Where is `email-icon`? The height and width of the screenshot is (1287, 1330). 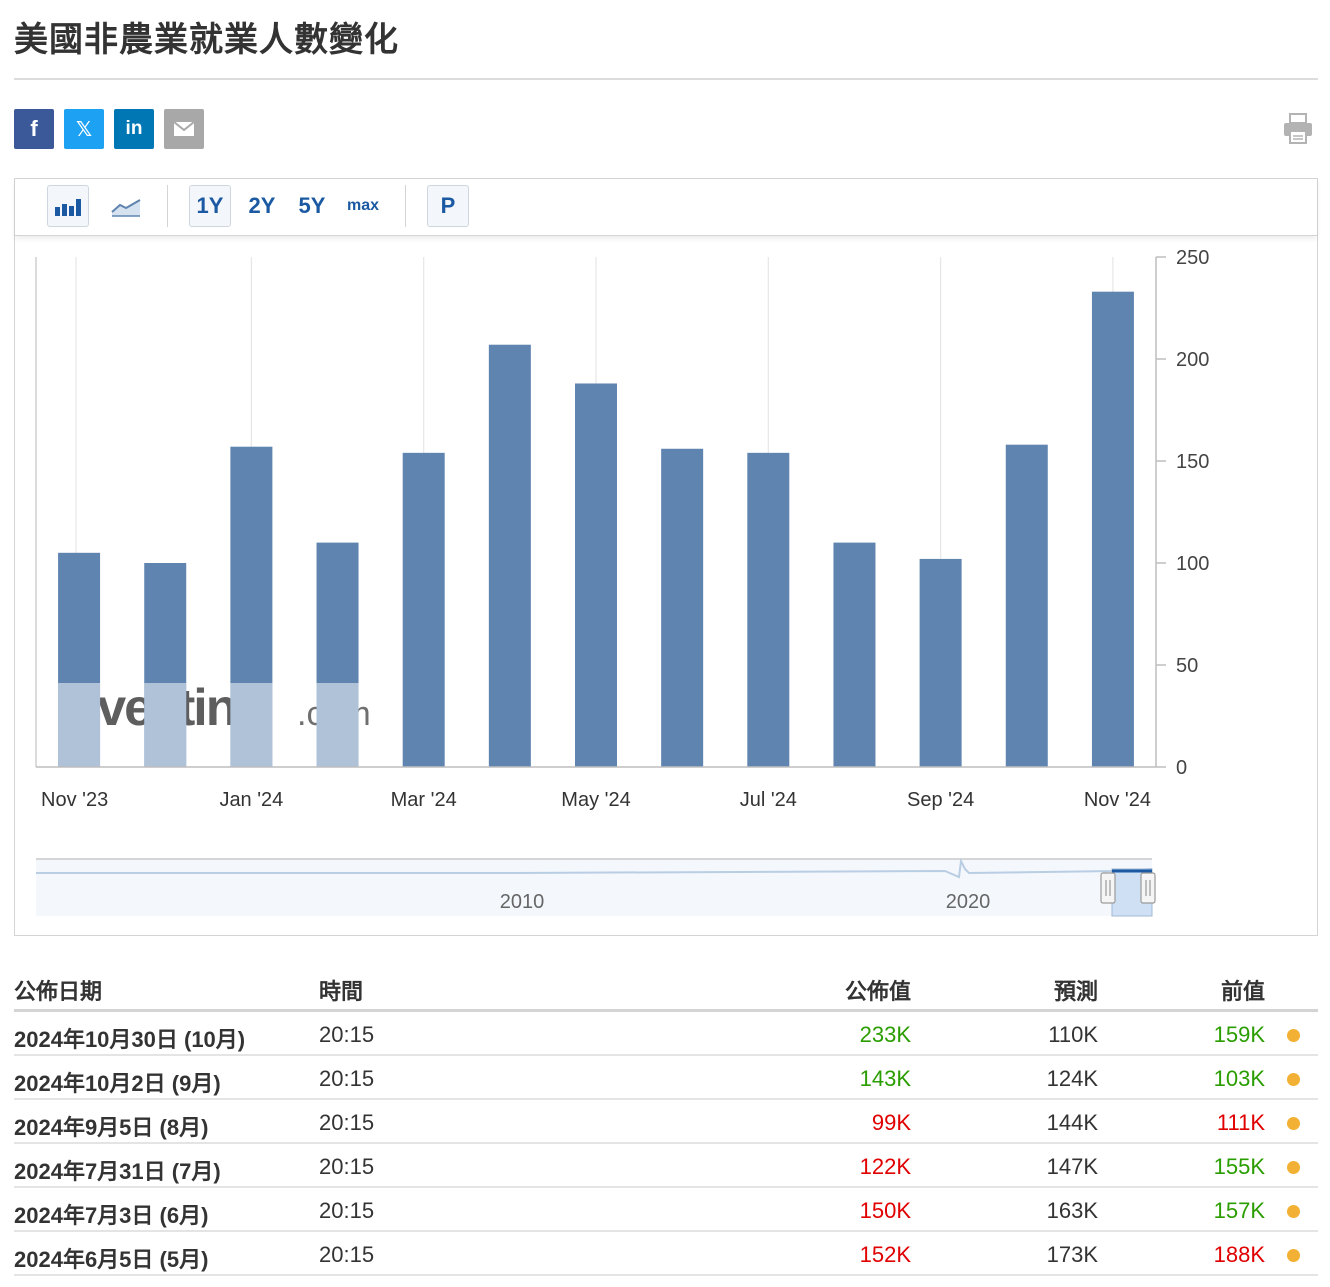 email-icon is located at coordinates (184, 128).